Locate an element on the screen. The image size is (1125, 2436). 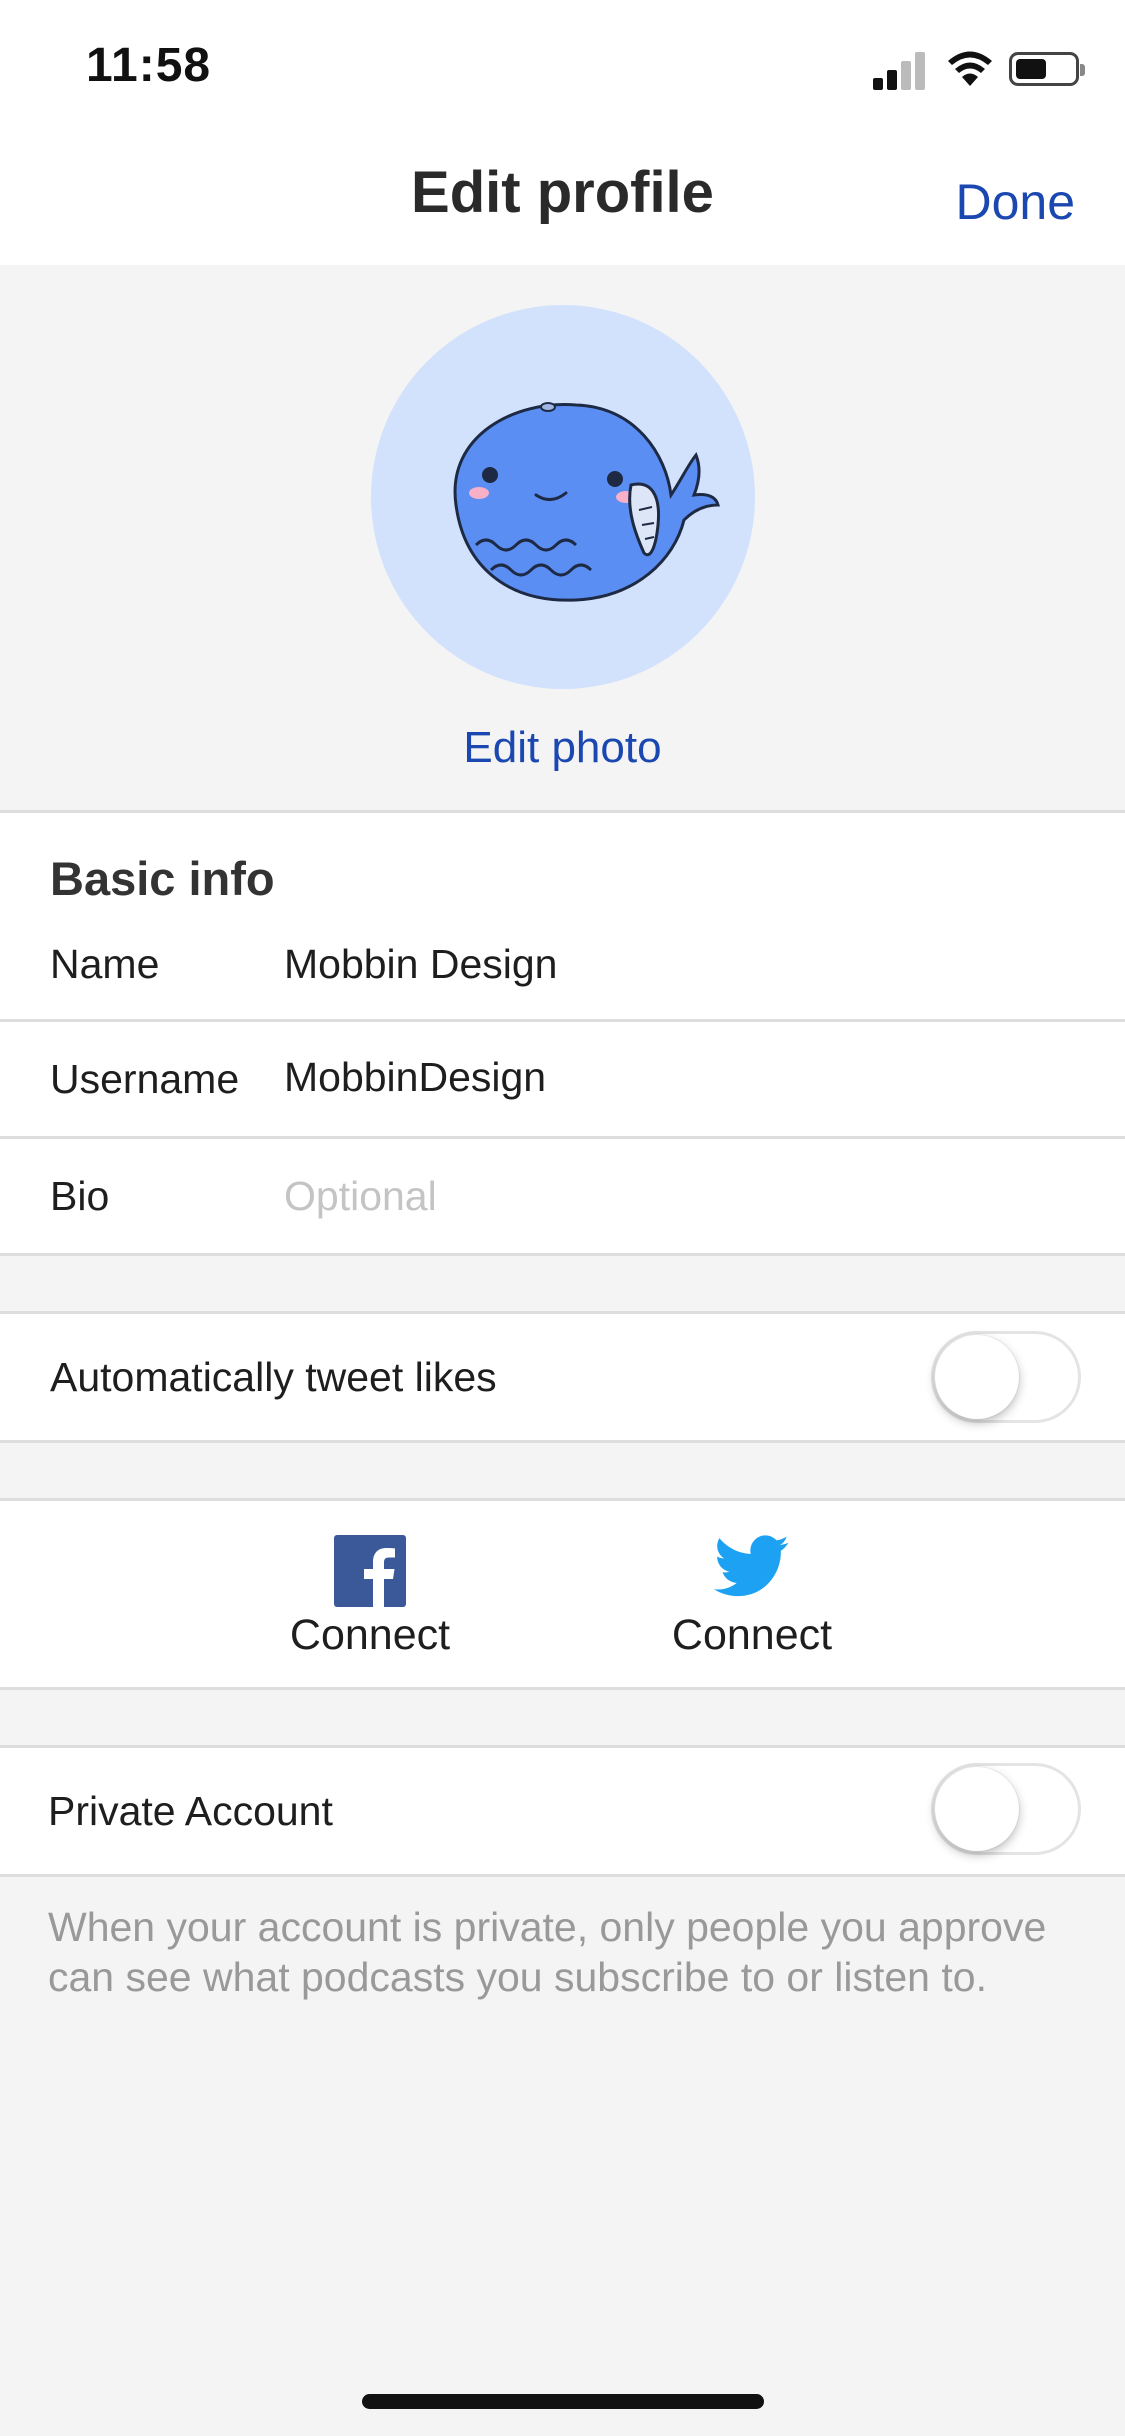
facebook-connect-label: Connect is located at coordinates (370, 1635).